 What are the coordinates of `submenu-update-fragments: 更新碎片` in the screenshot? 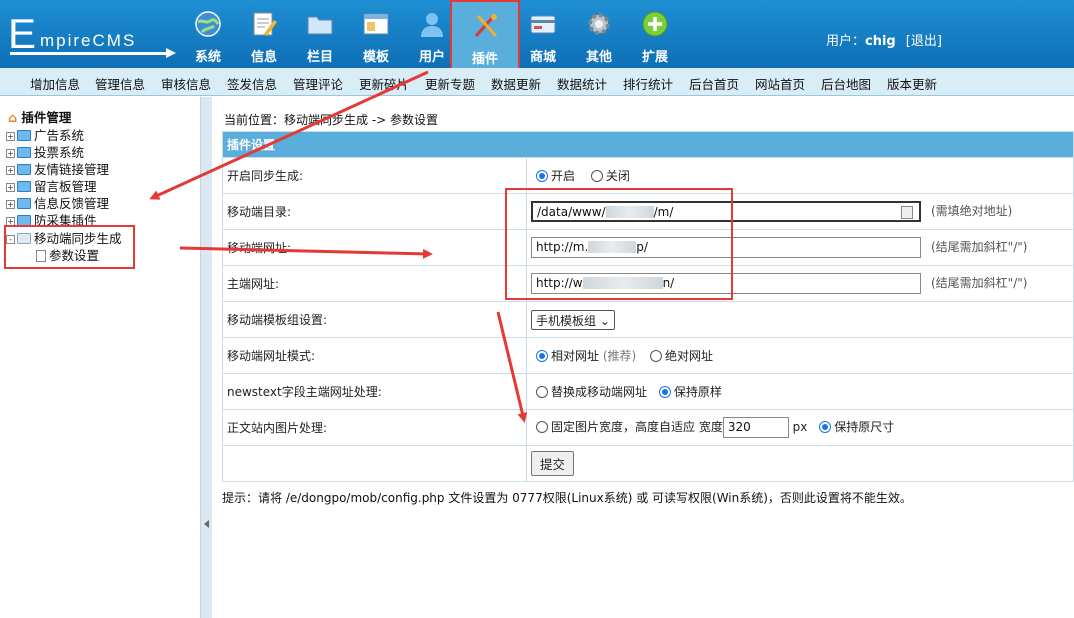 It's located at (384, 83).